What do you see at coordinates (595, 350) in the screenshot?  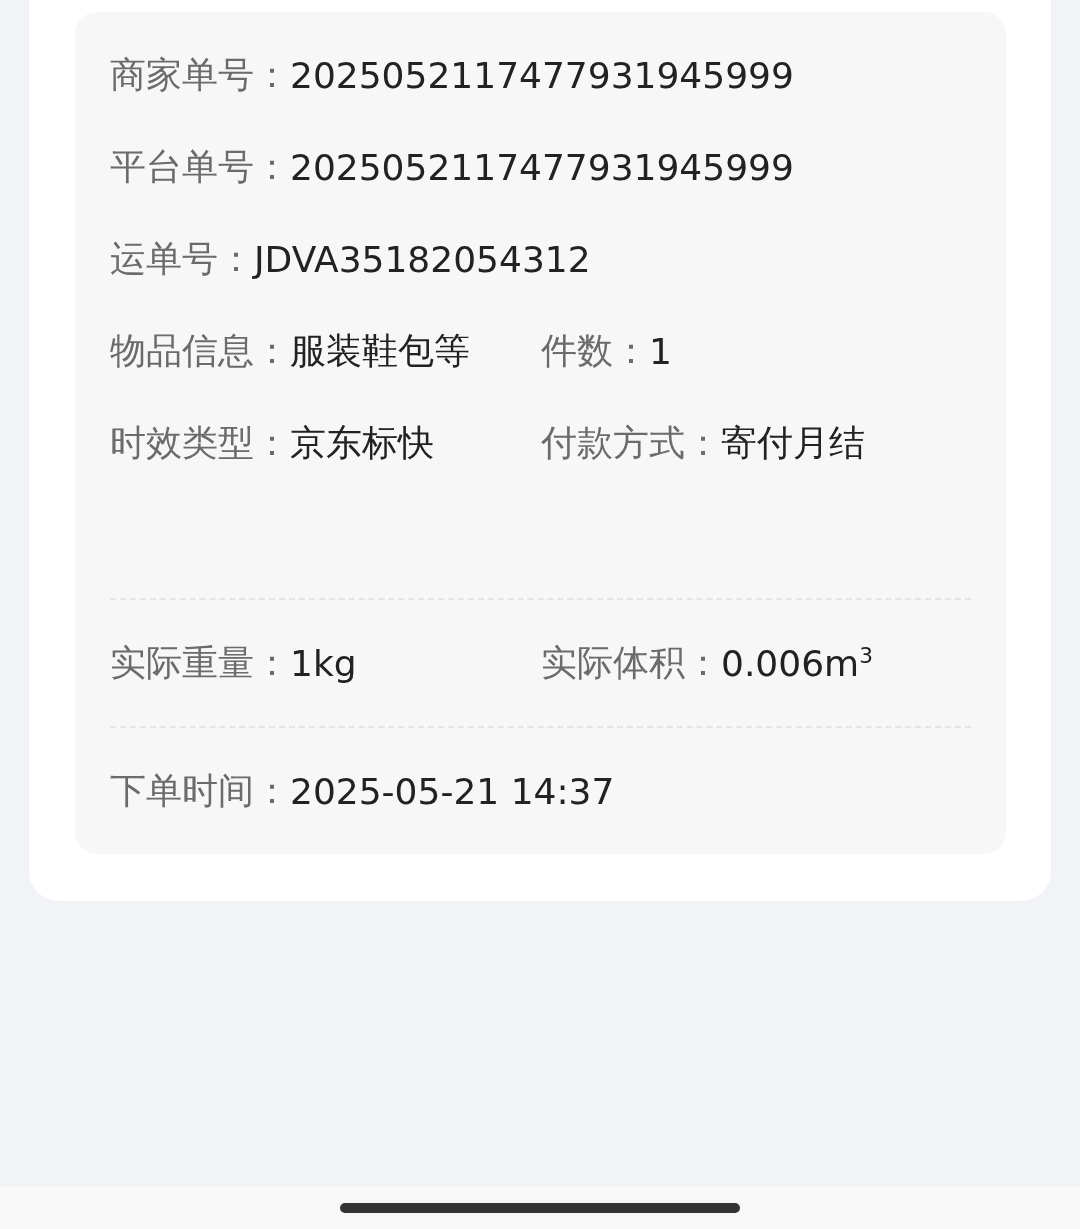 I see `field-label: 件数：` at bounding box center [595, 350].